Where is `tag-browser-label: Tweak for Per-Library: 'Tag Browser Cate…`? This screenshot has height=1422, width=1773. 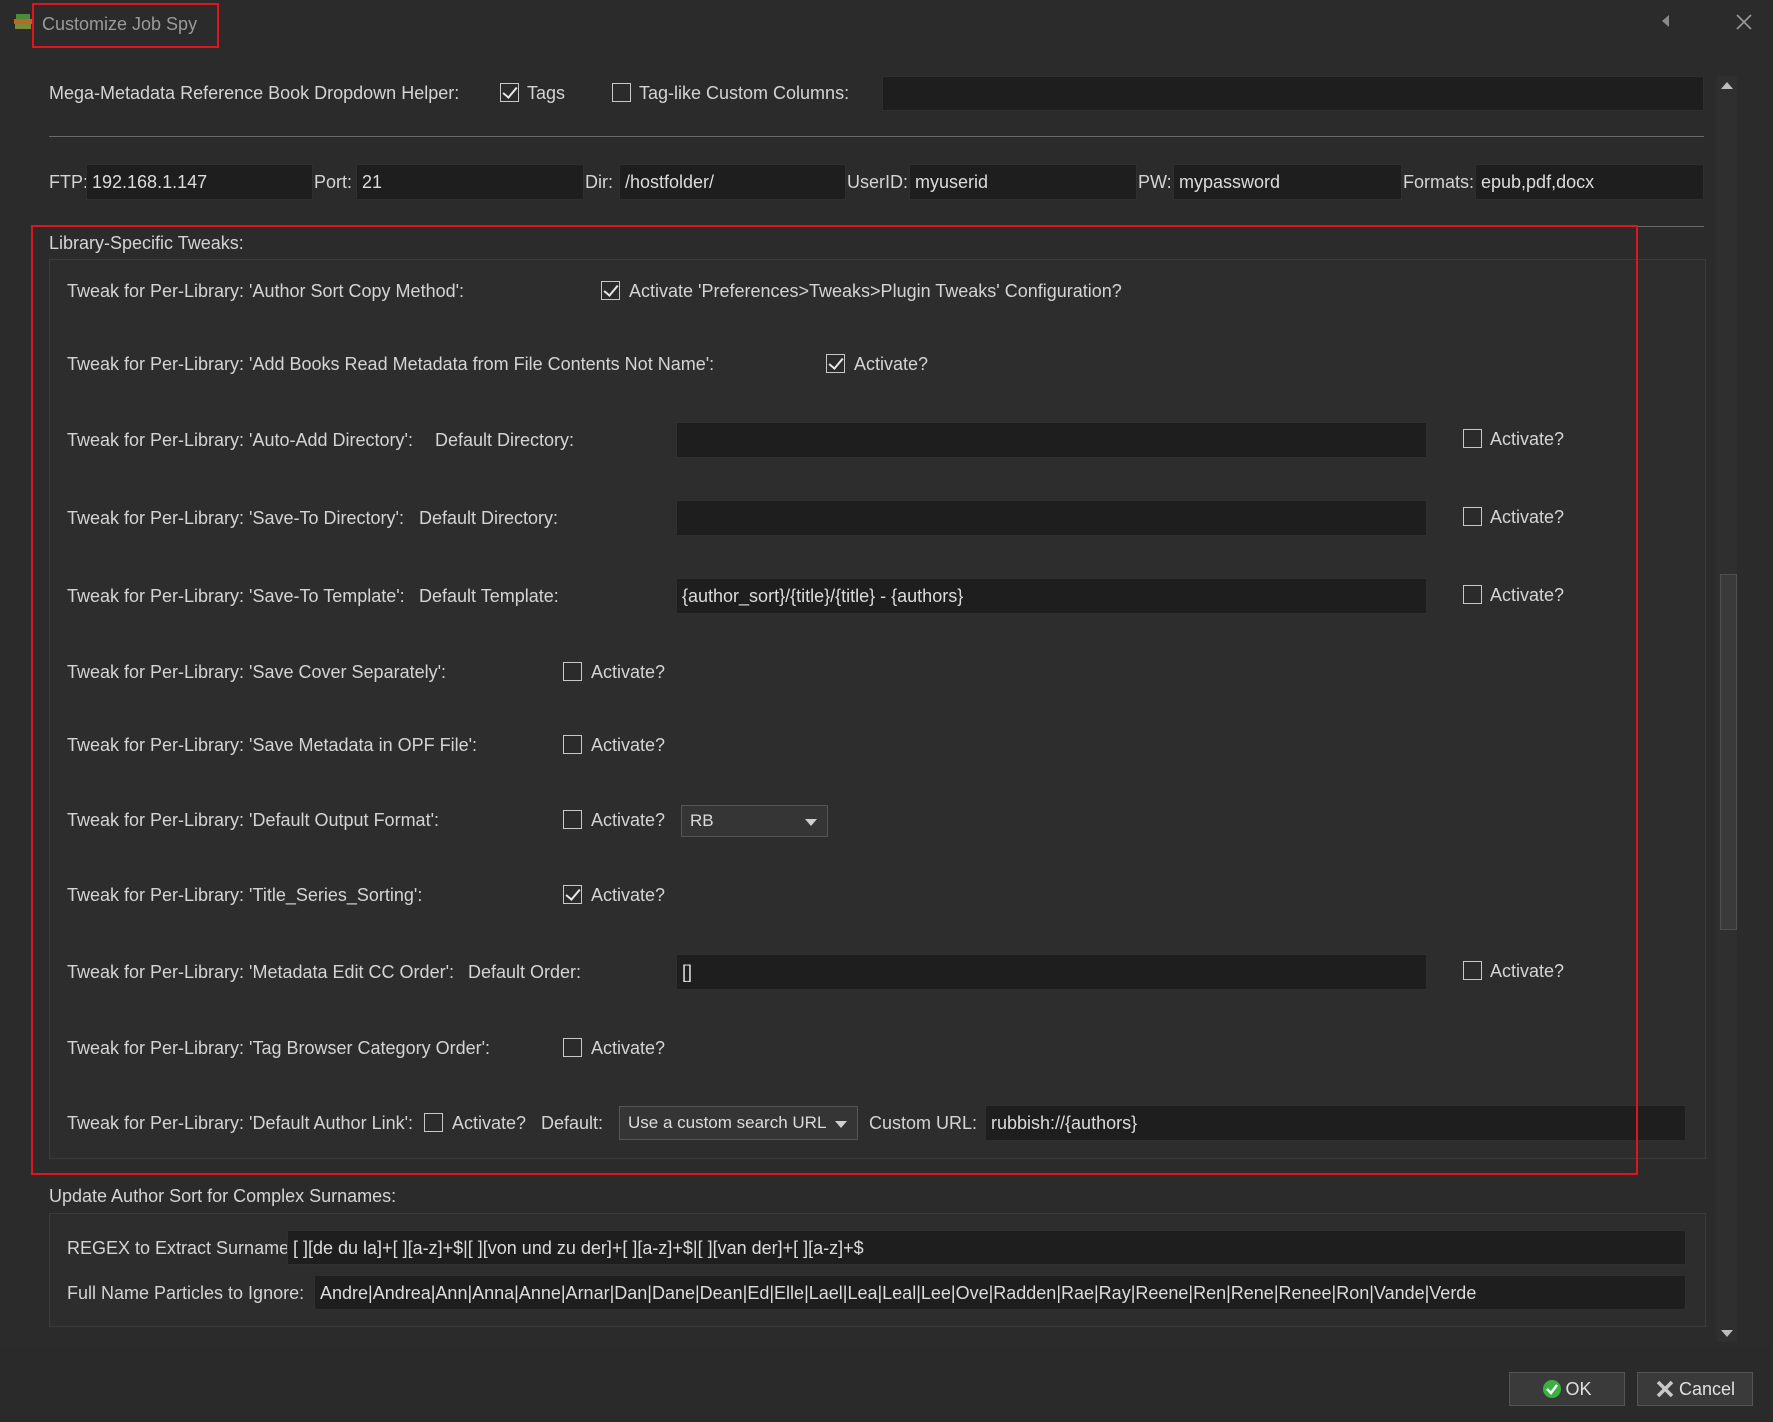 tag-browser-label: Tweak for Per-Library: 'Tag Browser Cate… is located at coordinates (279, 1048).